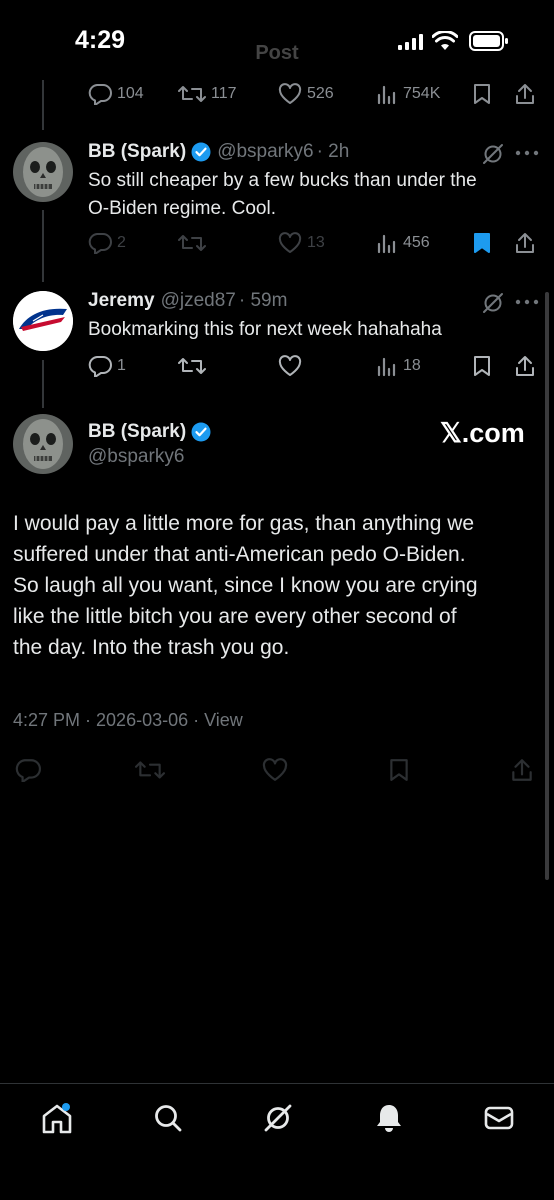 This screenshot has width=554, height=1200. Describe the element at coordinates (306, 94) in the screenshot. I see `like-button: 526` at that location.